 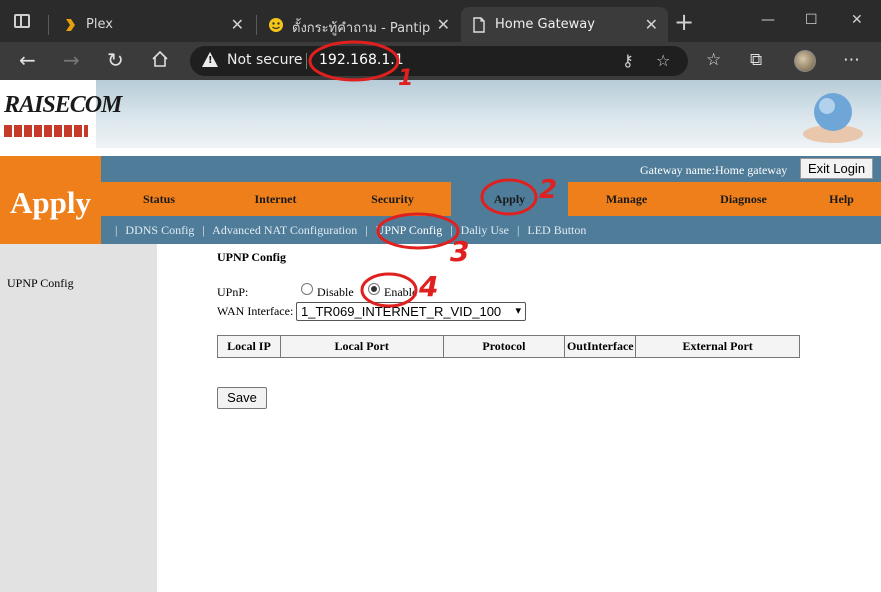 What do you see at coordinates (255, 311) in the screenshot?
I see `wan-interface-label: WAN Interface:` at bounding box center [255, 311].